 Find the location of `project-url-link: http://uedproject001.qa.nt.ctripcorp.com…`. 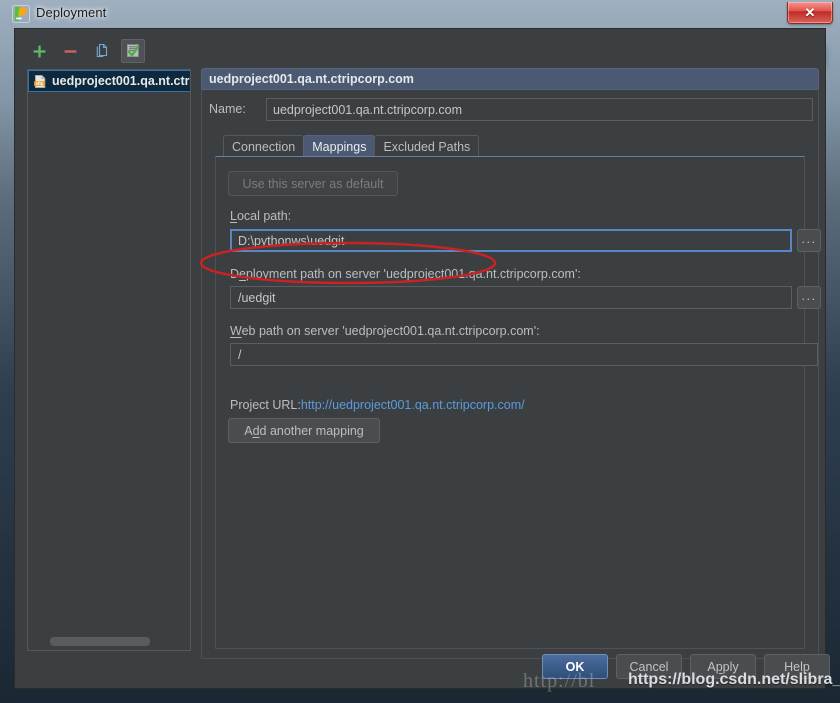

project-url-link: http://uedproject001.qa.nt.ctripcorp.com… is located at coordinates (413, 405).